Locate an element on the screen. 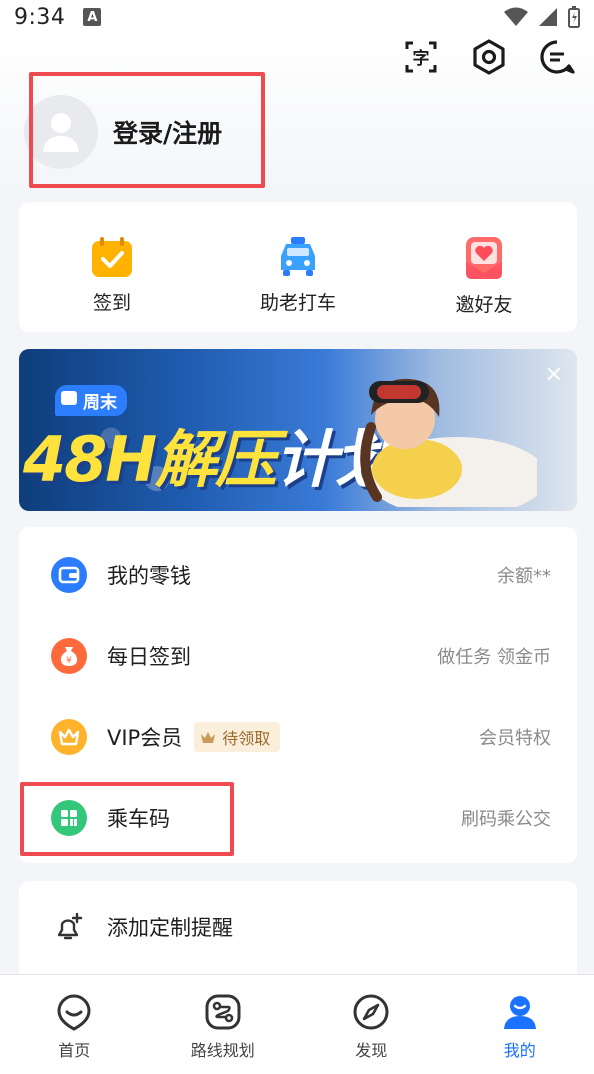 This screenshot has height=1074, width=594. avatar is located at coordinates (61, 132).